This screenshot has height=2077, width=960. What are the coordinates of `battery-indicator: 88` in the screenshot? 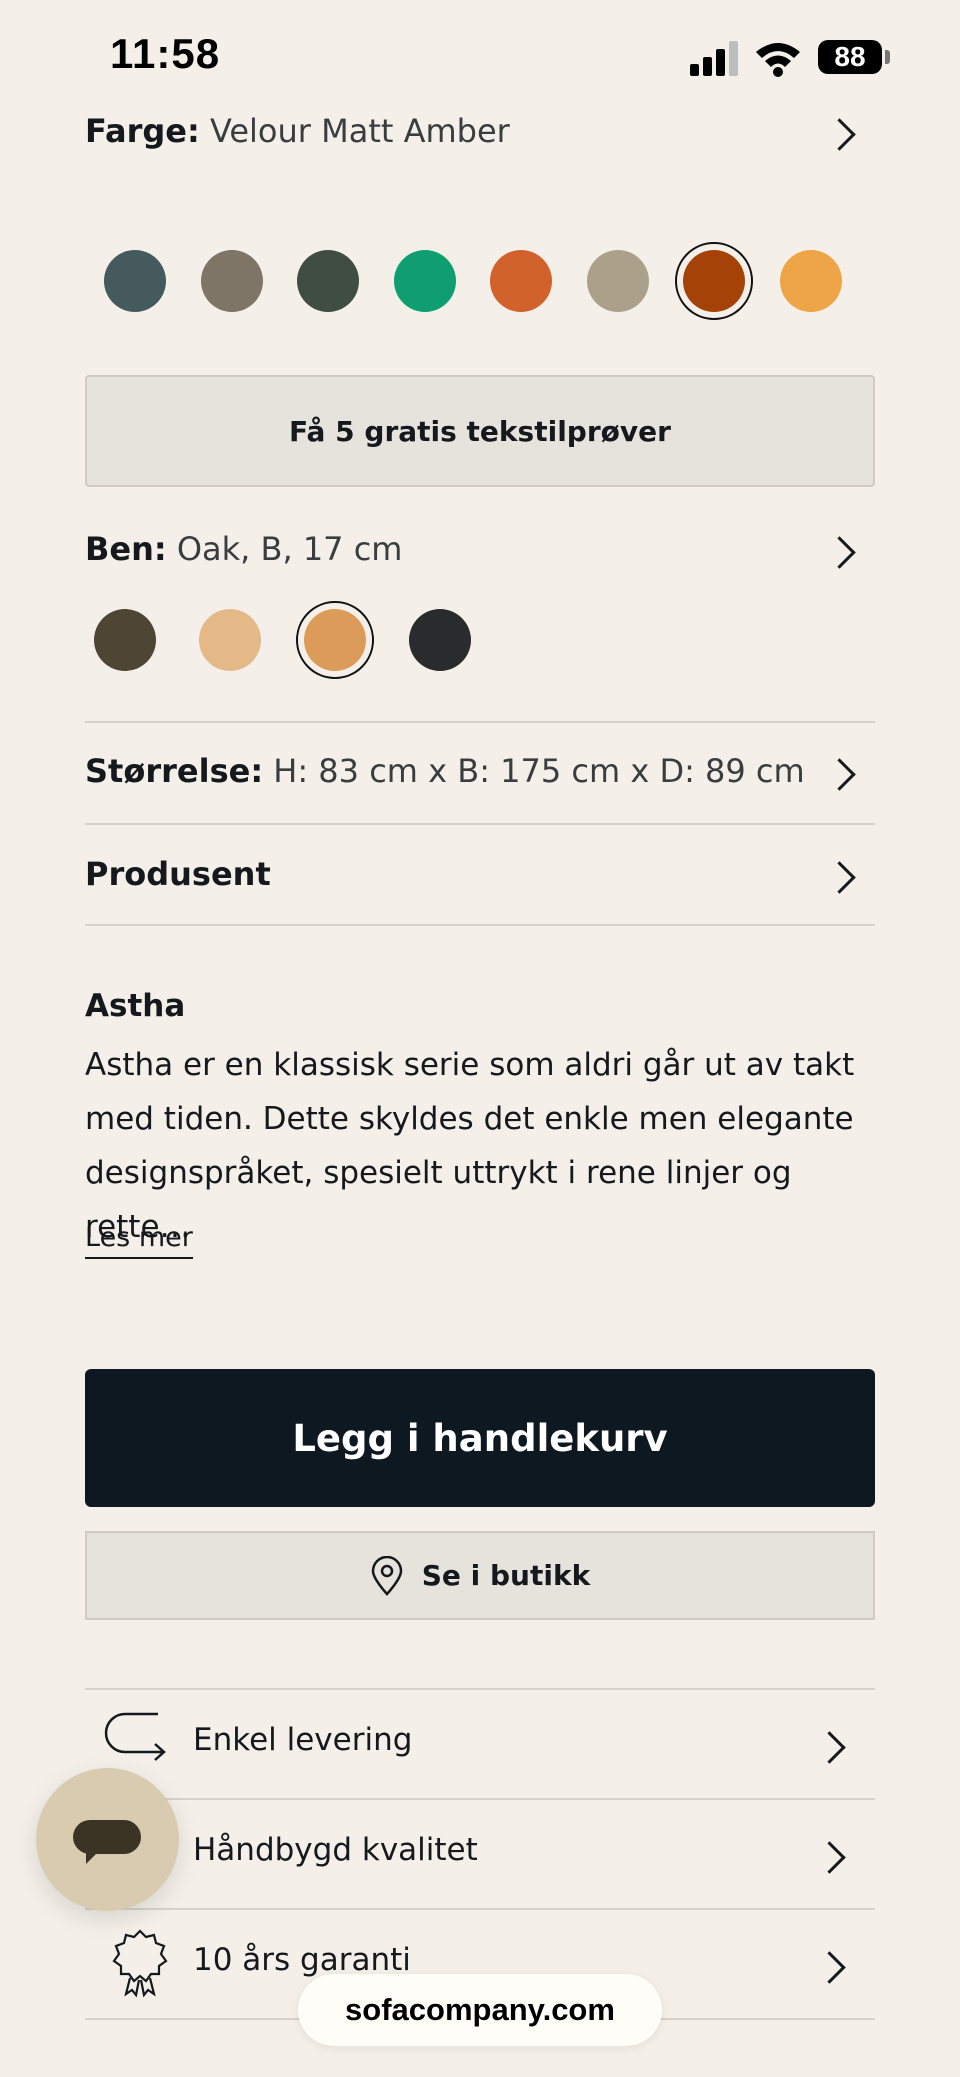 It's located at (850, 57).